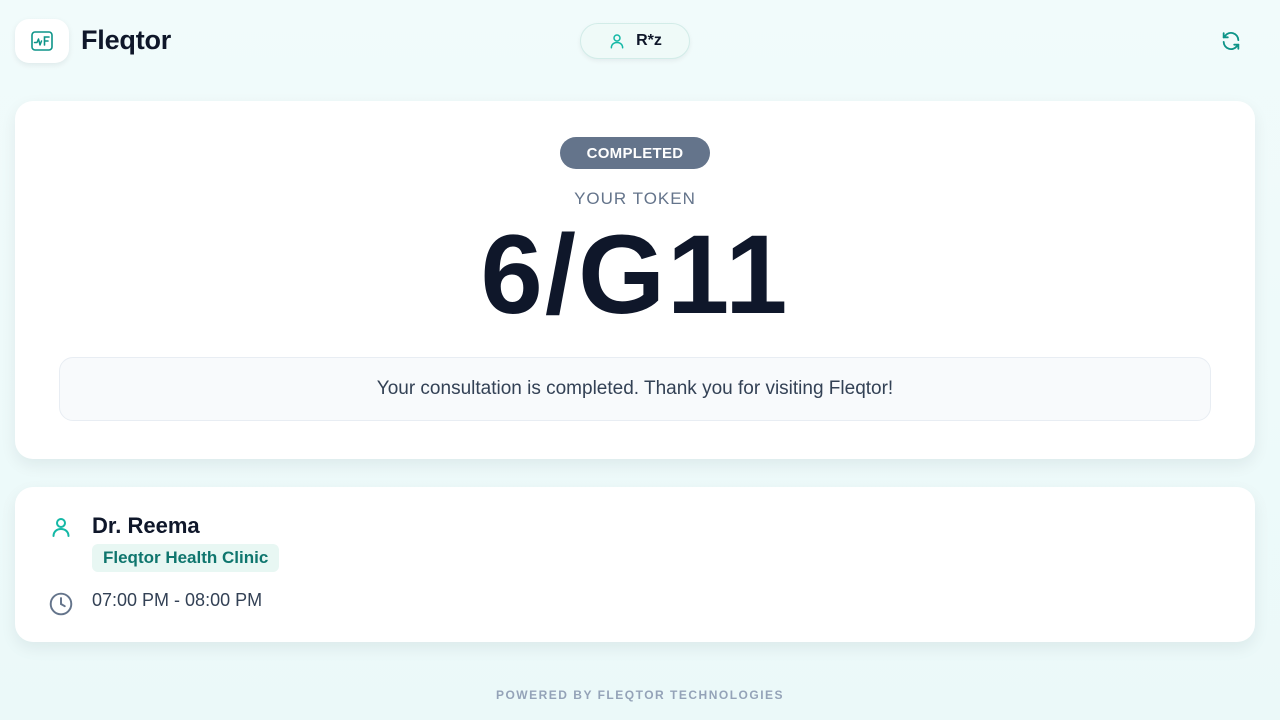 The height and width of the screenshot is (720, 1280). What do you see at coordinates (640, 695) in the screenshot?
I see `footer-credit: POWERED BY FLEQTOR TECHNOLOGIES` at bounding box center [640, 695].